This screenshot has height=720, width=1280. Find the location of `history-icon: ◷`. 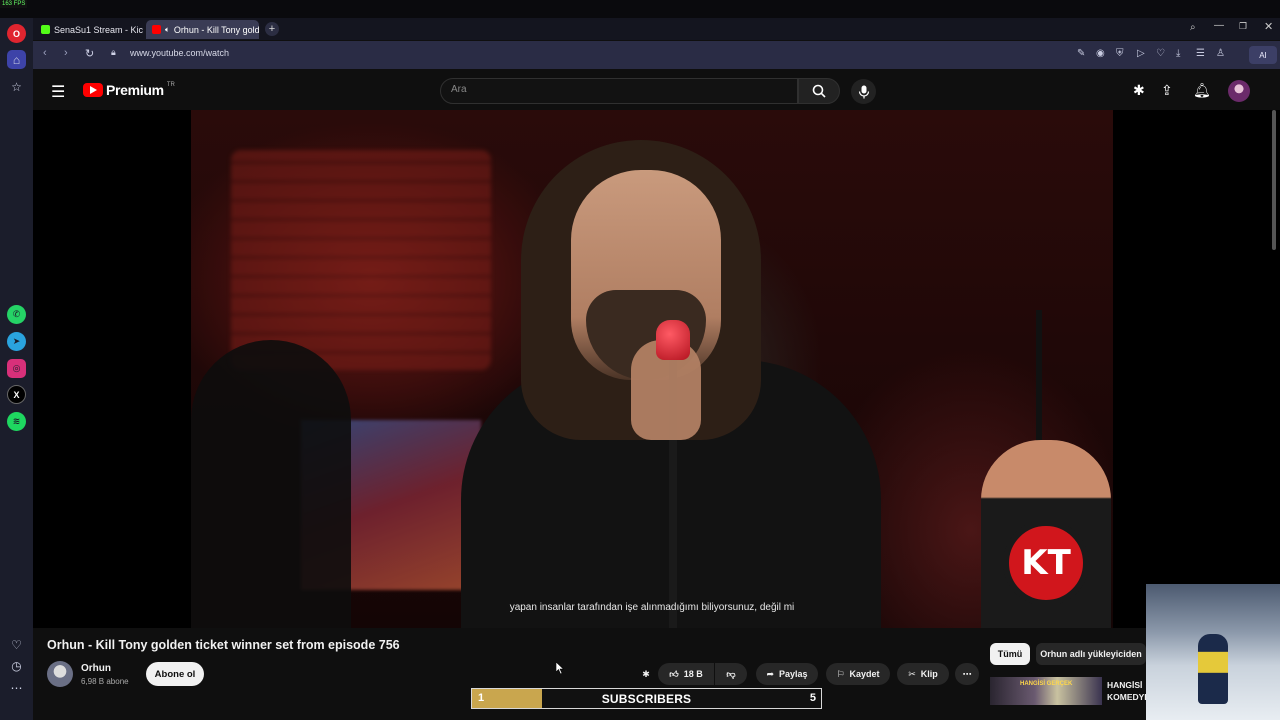

history-icon: ◷ is located at coordinates (16, 665).